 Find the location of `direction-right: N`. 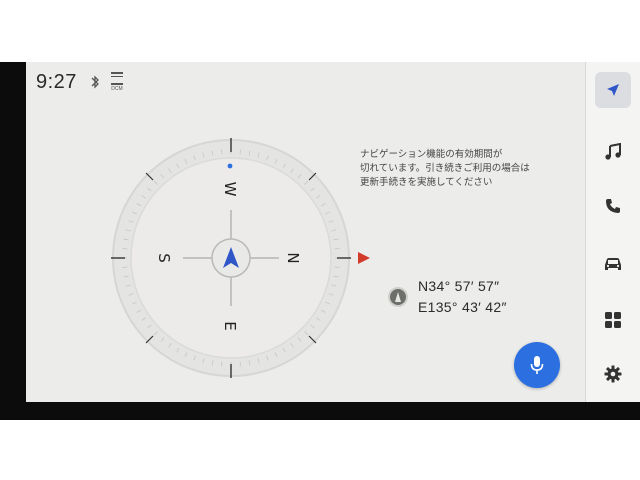

direction-right: N is located at coordinates (293, 257).